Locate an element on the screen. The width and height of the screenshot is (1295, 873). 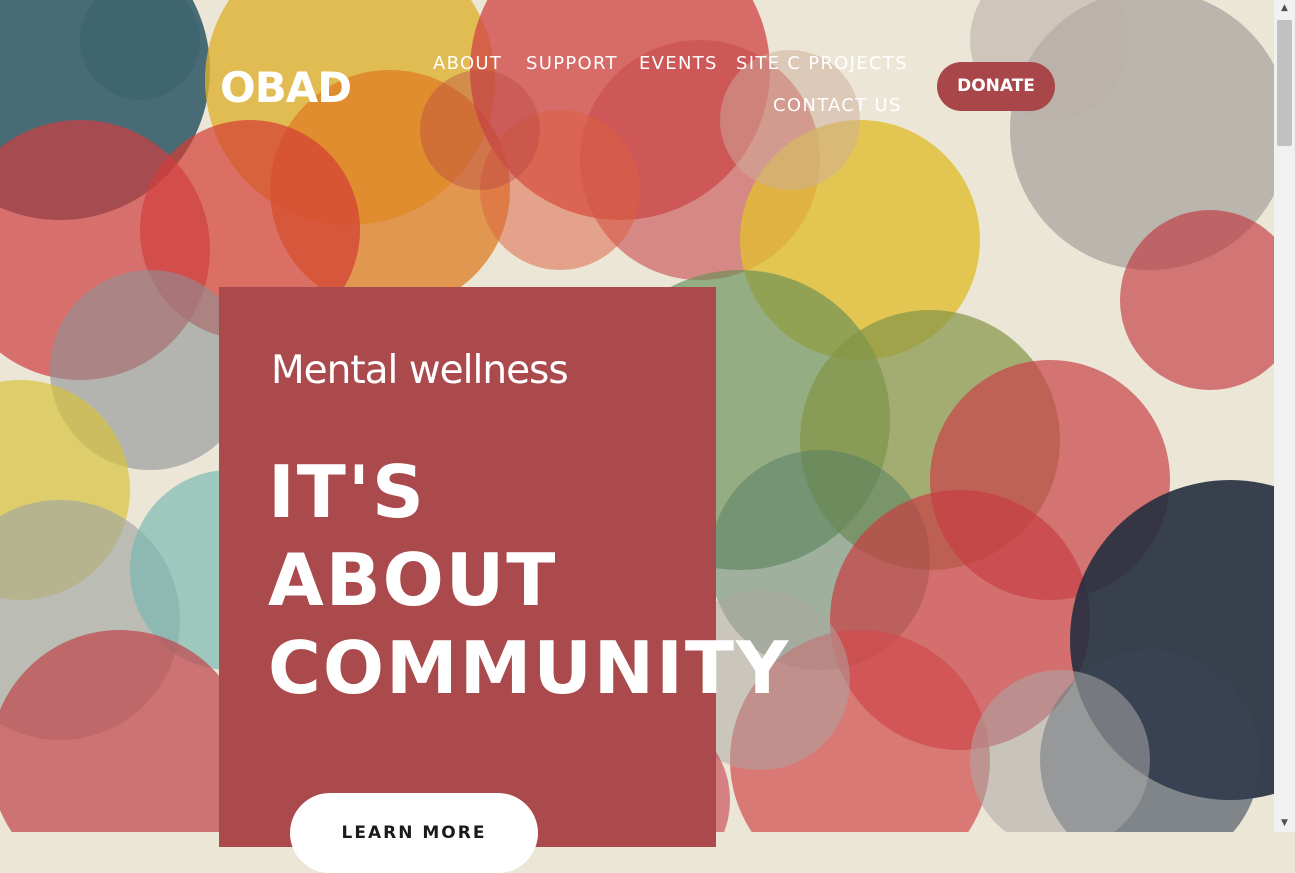
donate-button: DONATE is located at coordinates (996, 86).